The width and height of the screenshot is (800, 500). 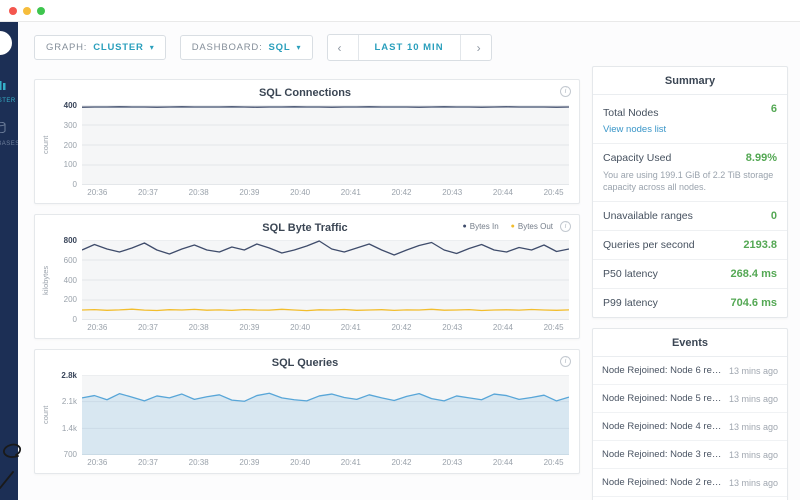 What do you see at coordinates (662, 455) in the screenshot?
I see `event-message: Node Rejoined: Node 3 rejoined` at bounding box center [662, 455].